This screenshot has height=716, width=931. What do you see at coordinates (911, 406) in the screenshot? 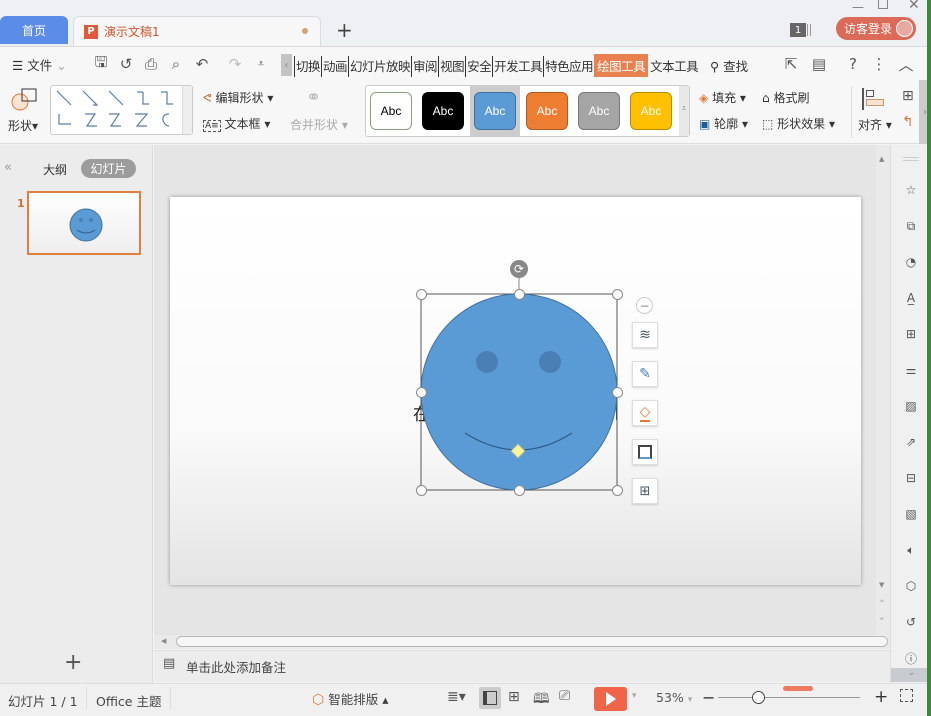
I see `picture-gallery-icon: ▨` at bounding box center [911, 406].